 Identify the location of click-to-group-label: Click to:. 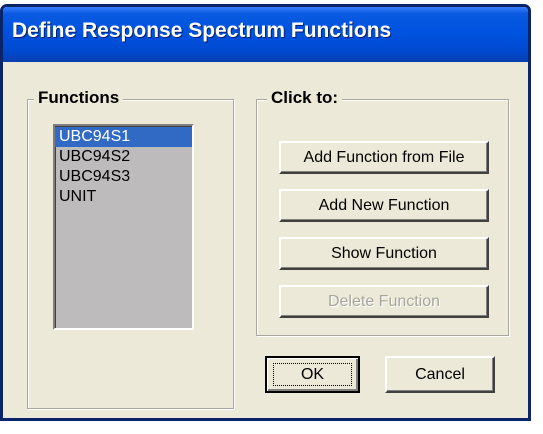
(305, 98).